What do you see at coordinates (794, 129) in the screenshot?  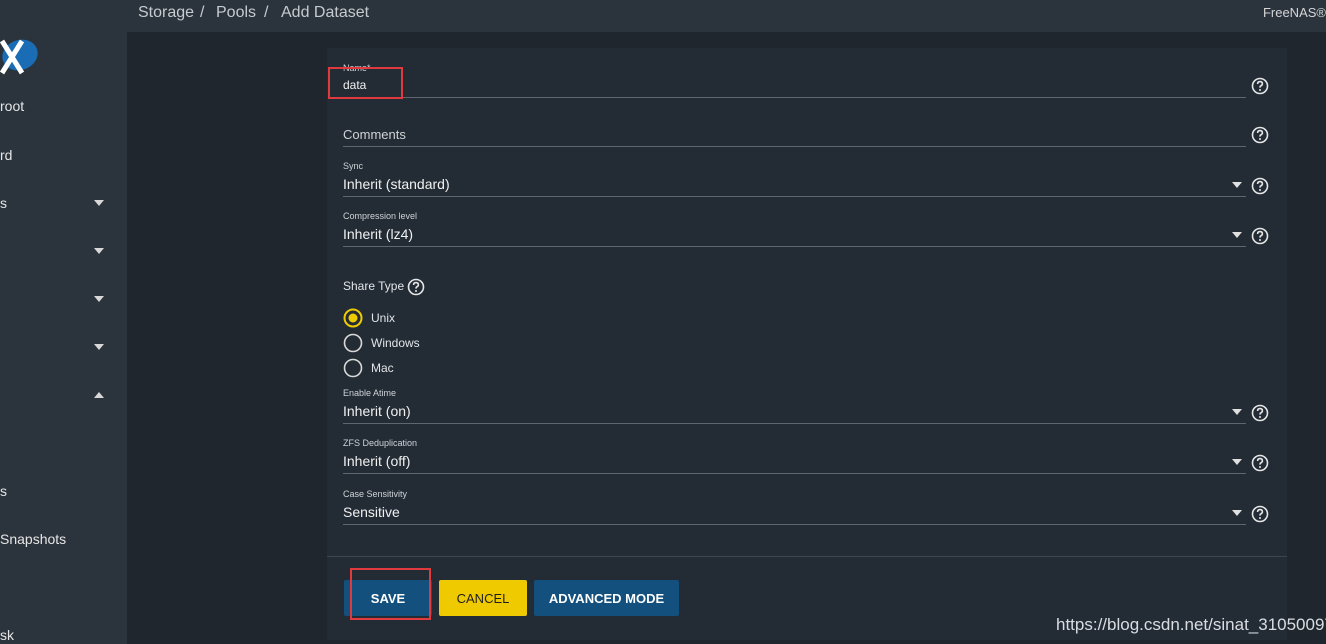 I see `comments-field: Comments` at bounding box center [794, 129].